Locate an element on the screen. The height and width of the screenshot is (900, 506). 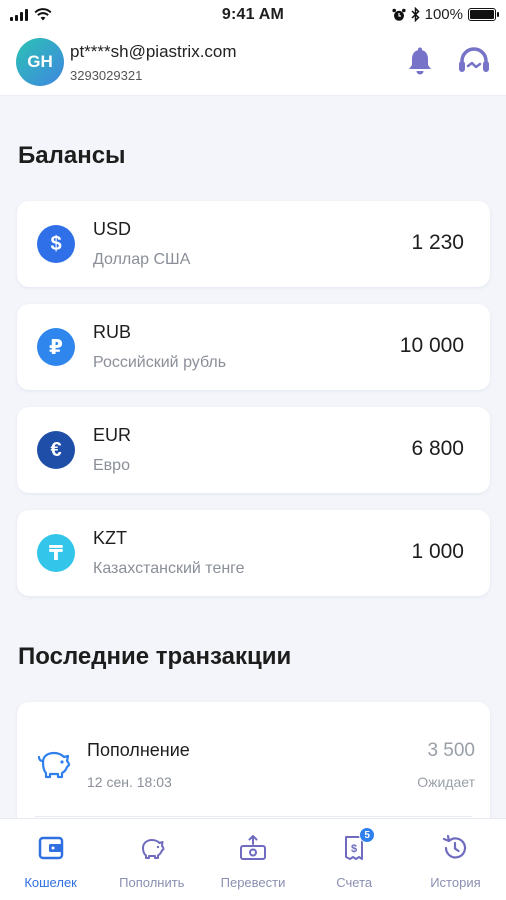
alarm-icon is located at coordinates (399, 14).